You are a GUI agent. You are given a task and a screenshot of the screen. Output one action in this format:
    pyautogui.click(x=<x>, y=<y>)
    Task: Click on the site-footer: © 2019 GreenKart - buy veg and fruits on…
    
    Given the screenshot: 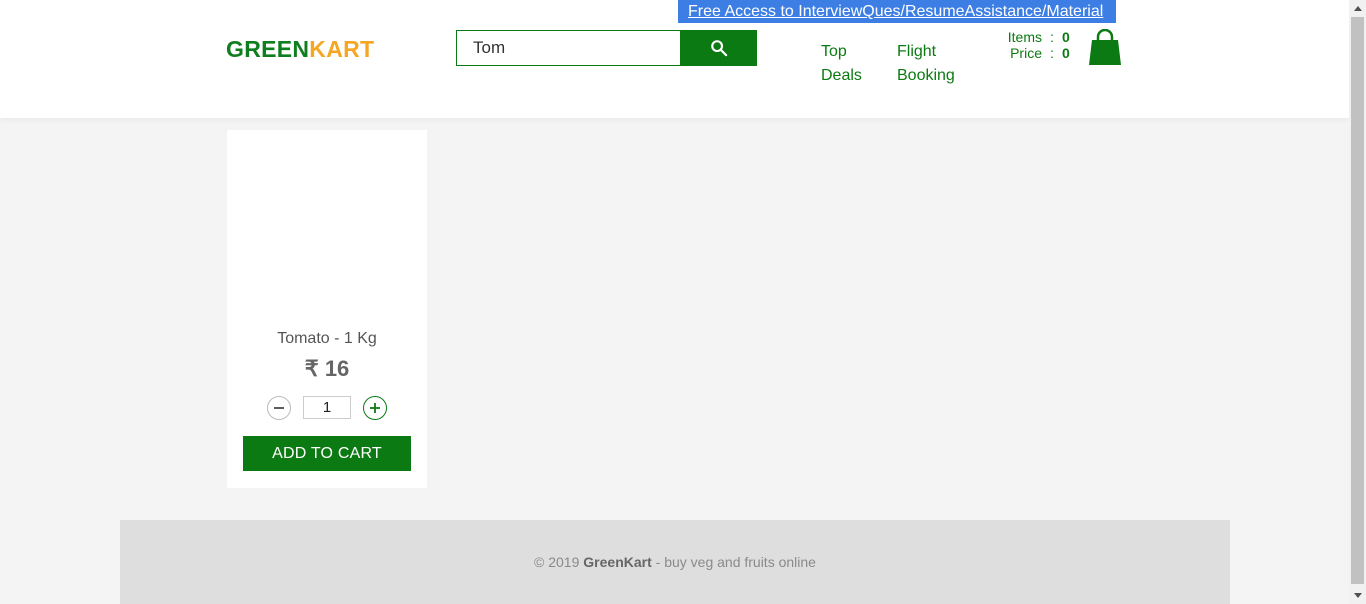 What is the action you would take?
    pyautogui.click(x=675, y=562)
    